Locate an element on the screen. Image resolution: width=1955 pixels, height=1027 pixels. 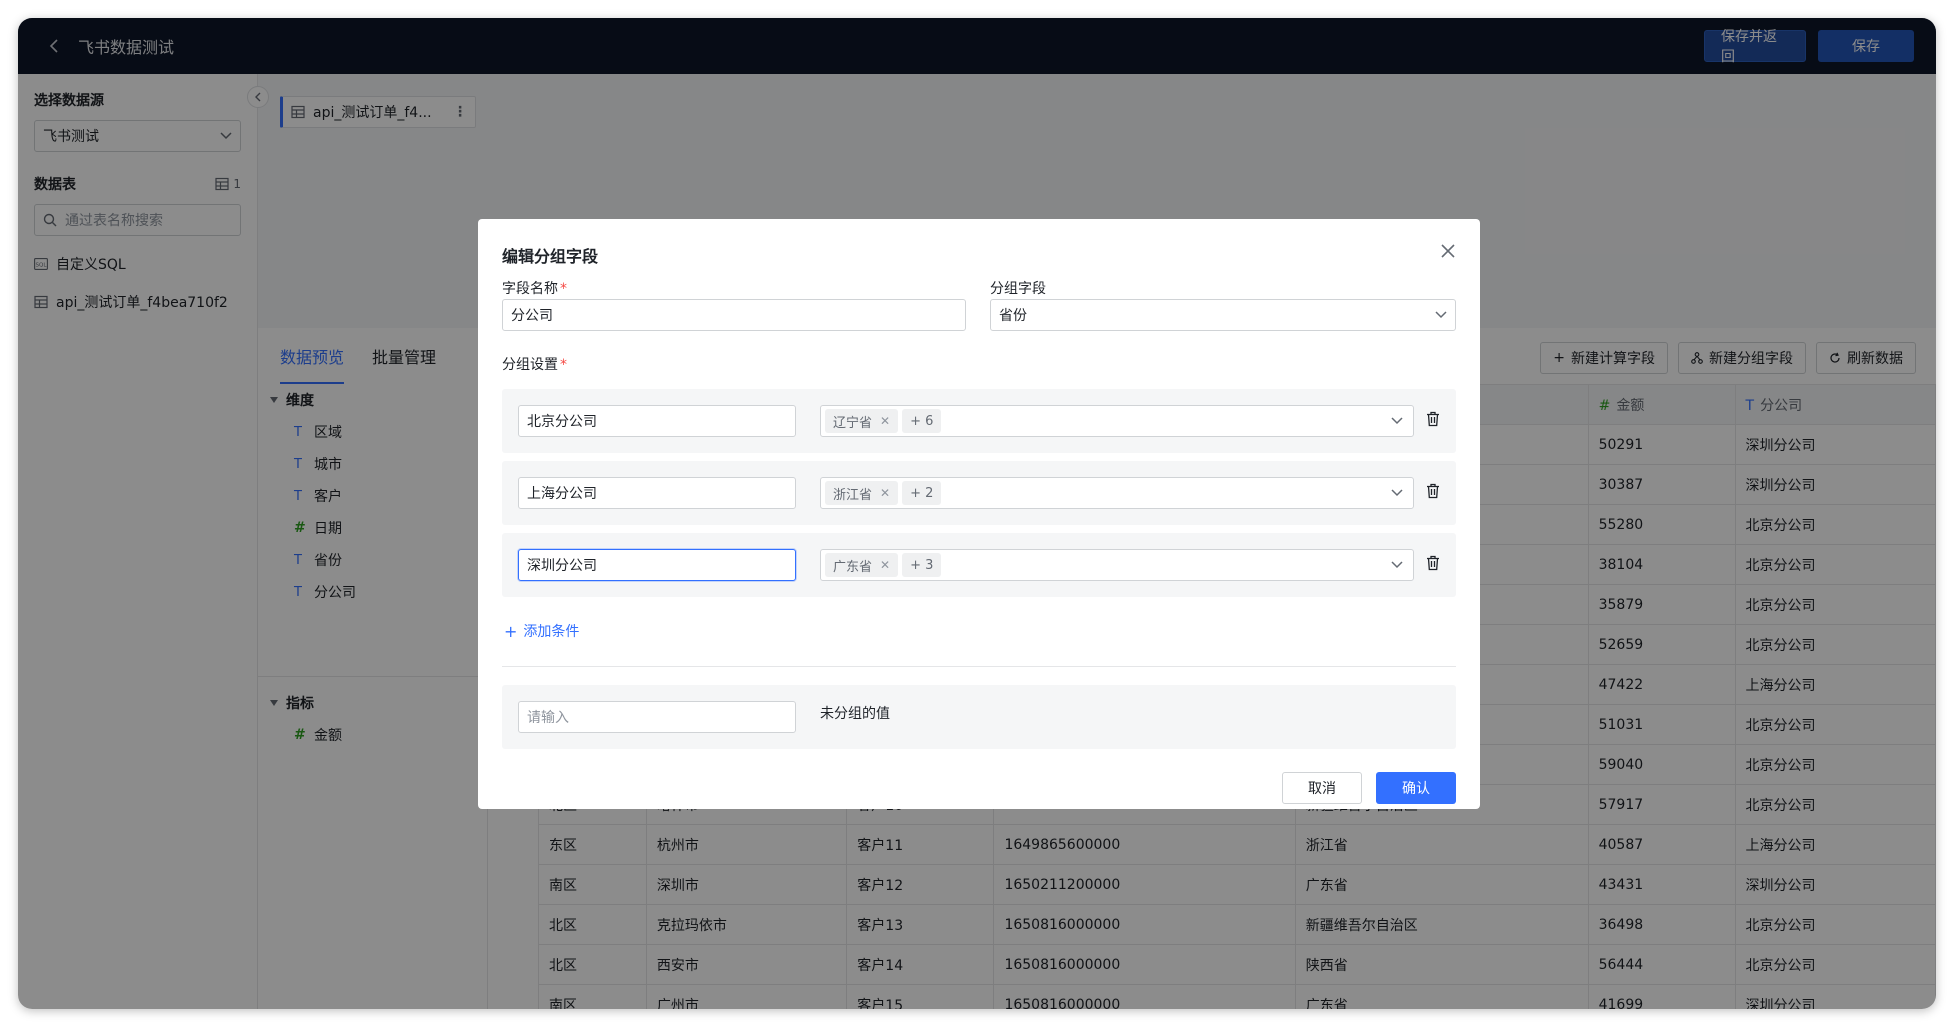
cancel-button: 取消 is located at coordinates (1322, 788).